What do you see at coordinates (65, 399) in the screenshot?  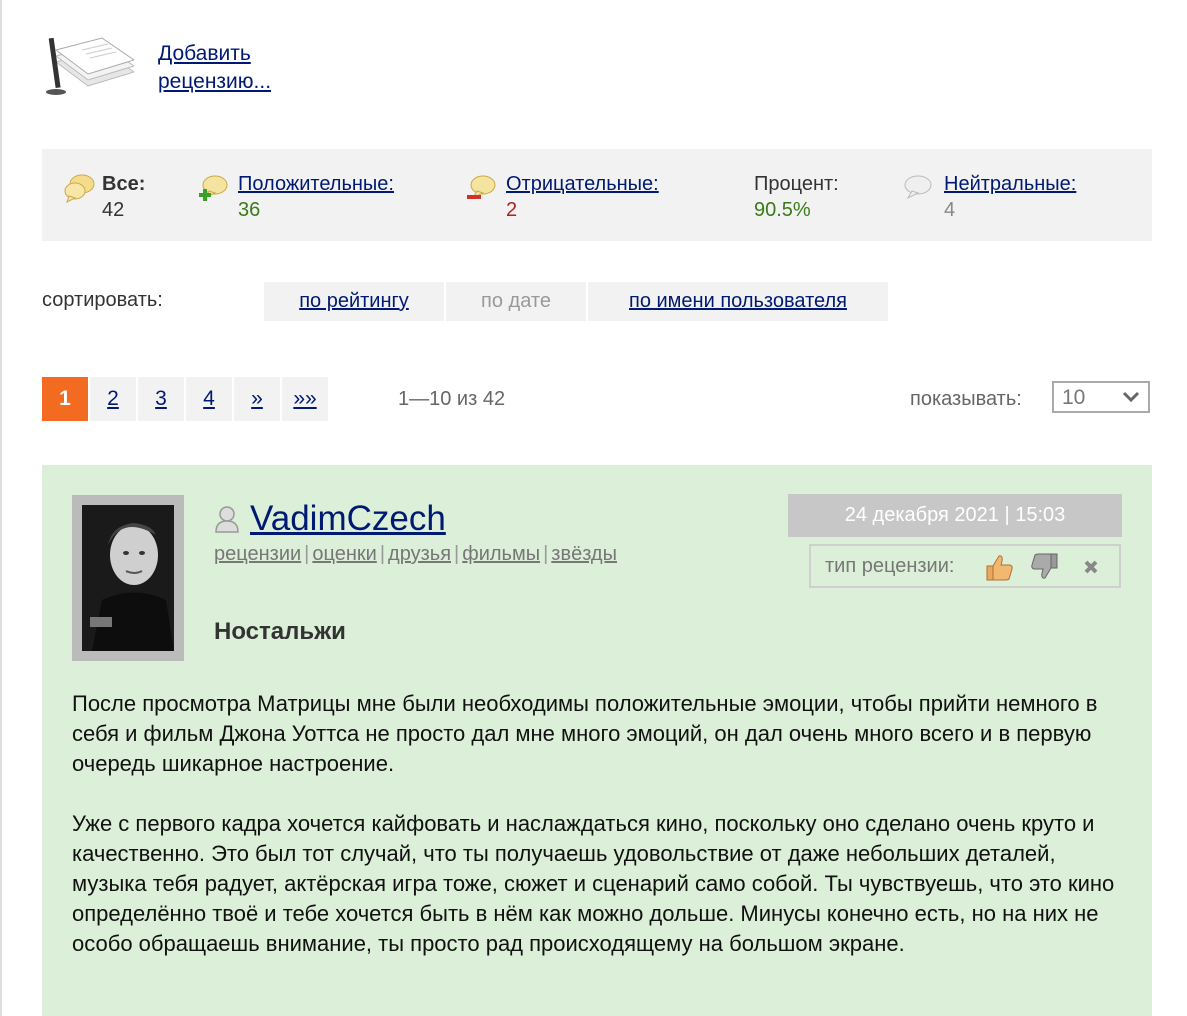 I see `page-1: 1` at bounding box center [65, 399].